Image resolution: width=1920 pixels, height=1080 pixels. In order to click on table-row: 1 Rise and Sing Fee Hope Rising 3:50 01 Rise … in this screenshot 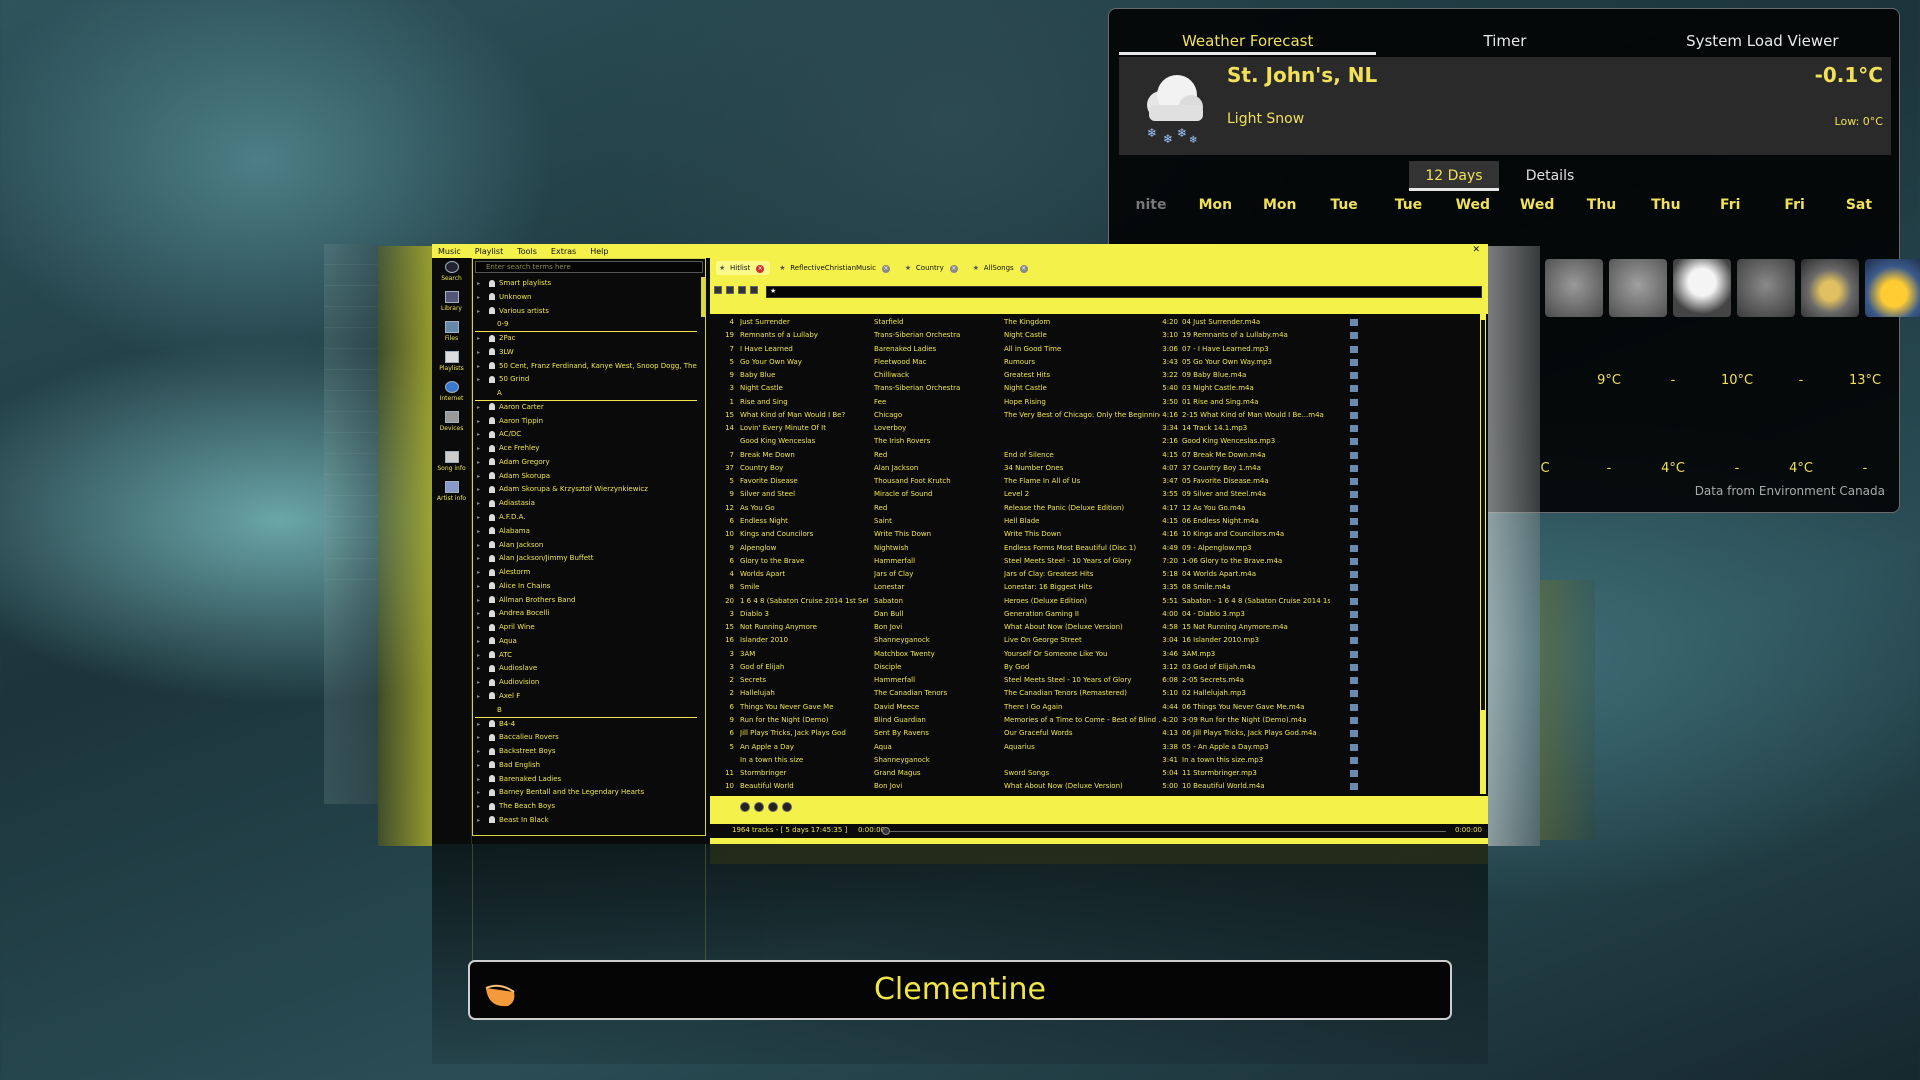, I will do `click(1096, 402)`.